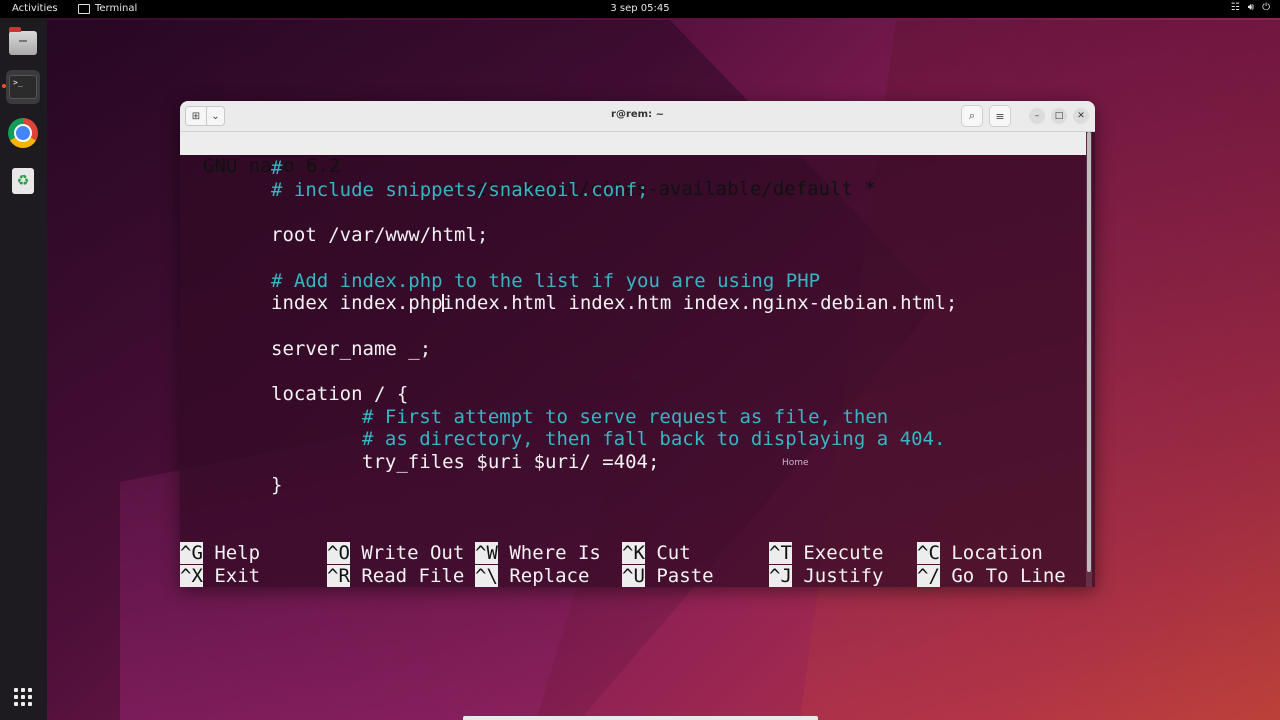 The height and width of the screenshot is (720, 1280). What do you see at coordinates (1266, 7) in the screenshot?
I see `power-icon: ⏻` at bounding box center [1266, 7].